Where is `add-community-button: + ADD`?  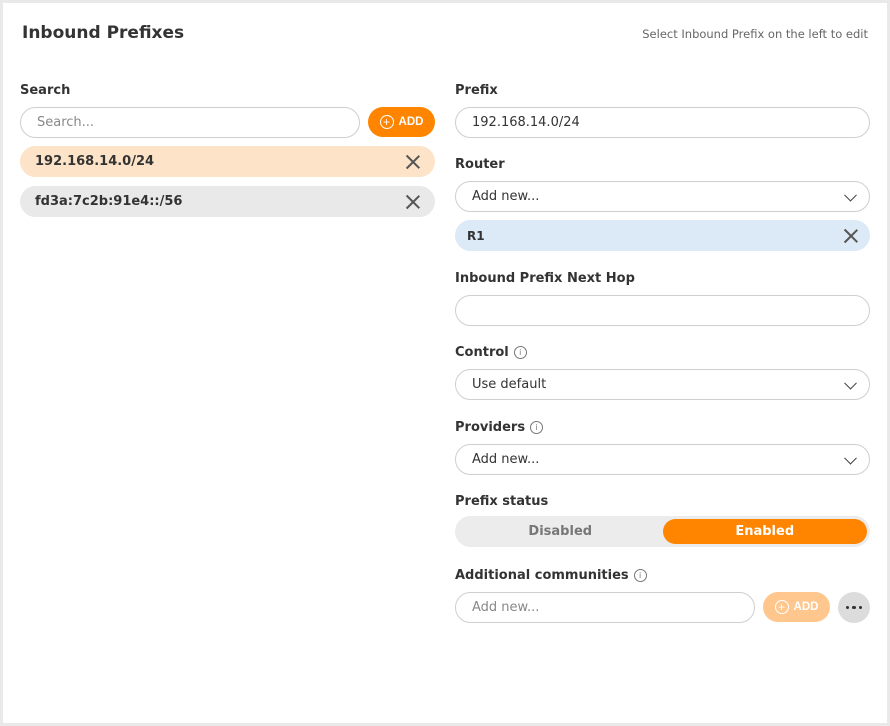 add-community-button: + ADD is located at coordinates (796, 607).